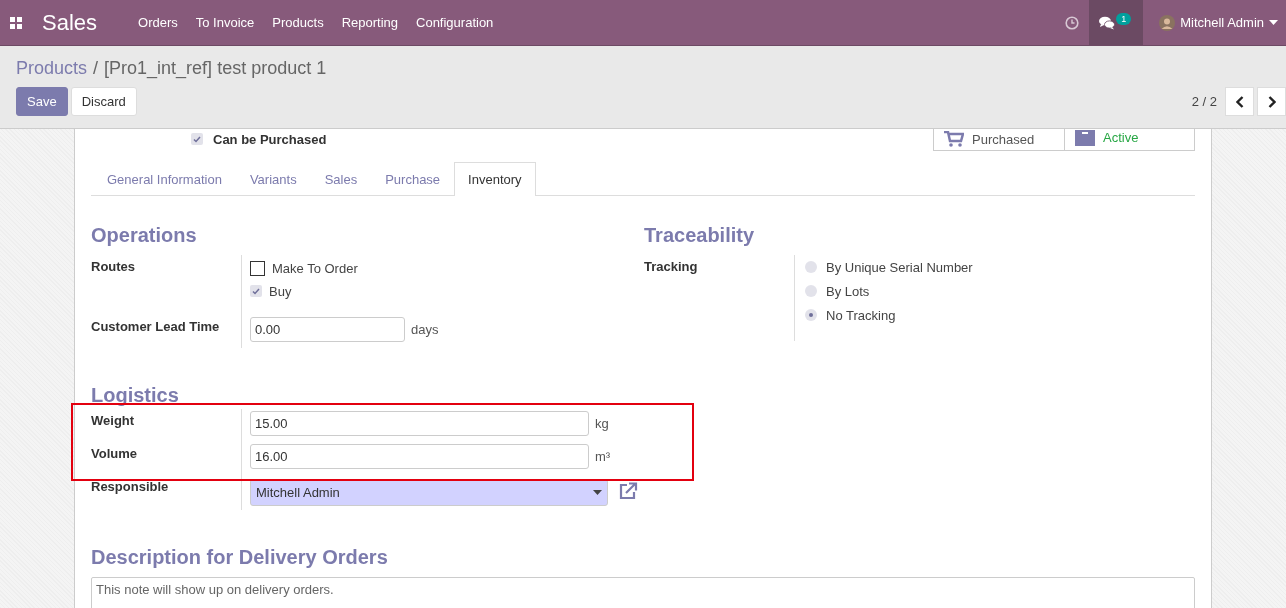 The width and height of the screenshot is (1286, 608). I want to click on responsible-select: Mitchell Admin, so click(429, 492).